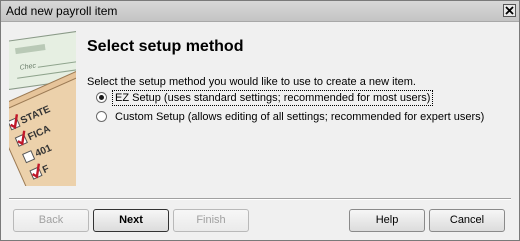 The image size is (520, 241). What do you see at coordinates (467, 220) in the screenshot?
I see `cancel-button: Cancel` at bounding box center [467, 220].